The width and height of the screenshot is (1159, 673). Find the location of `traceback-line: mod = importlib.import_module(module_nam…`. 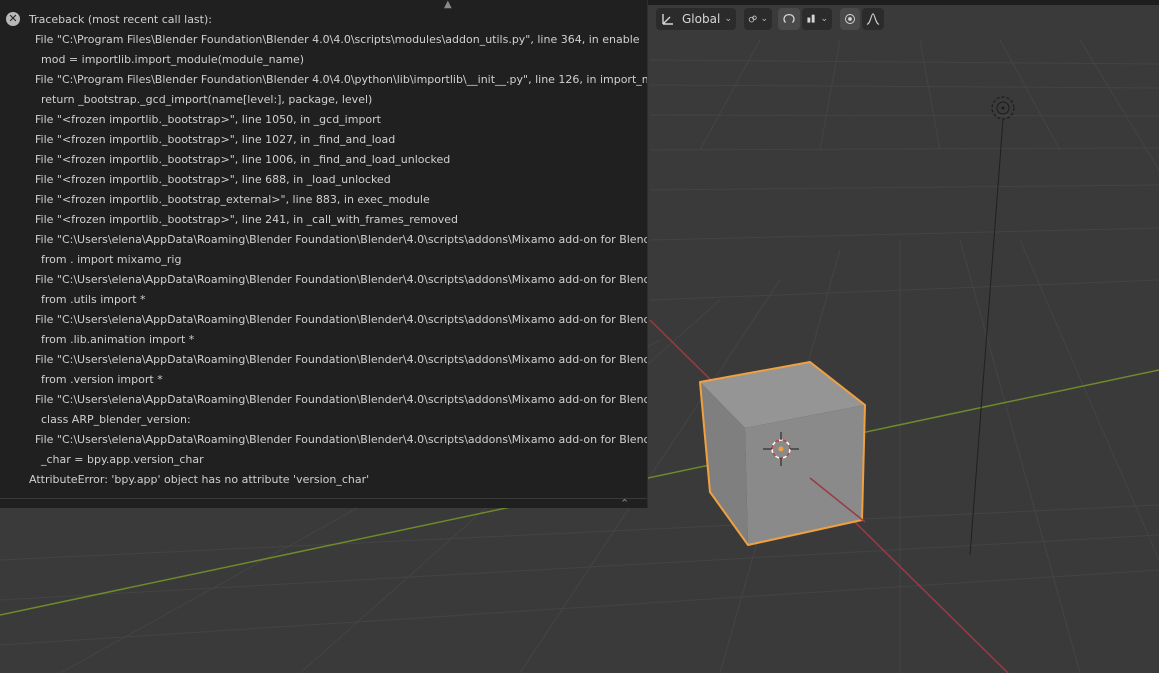

traceback-line: mod = importlib.import_module(module_nam… is located at coordinates (173, 59).